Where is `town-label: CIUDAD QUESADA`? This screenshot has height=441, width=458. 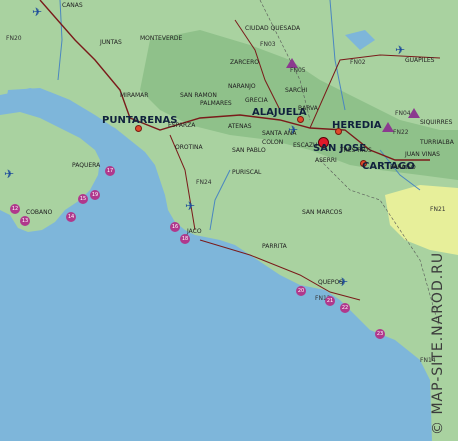 town-label: CIUDAD QUESADA is located at coordinates (273, 28).